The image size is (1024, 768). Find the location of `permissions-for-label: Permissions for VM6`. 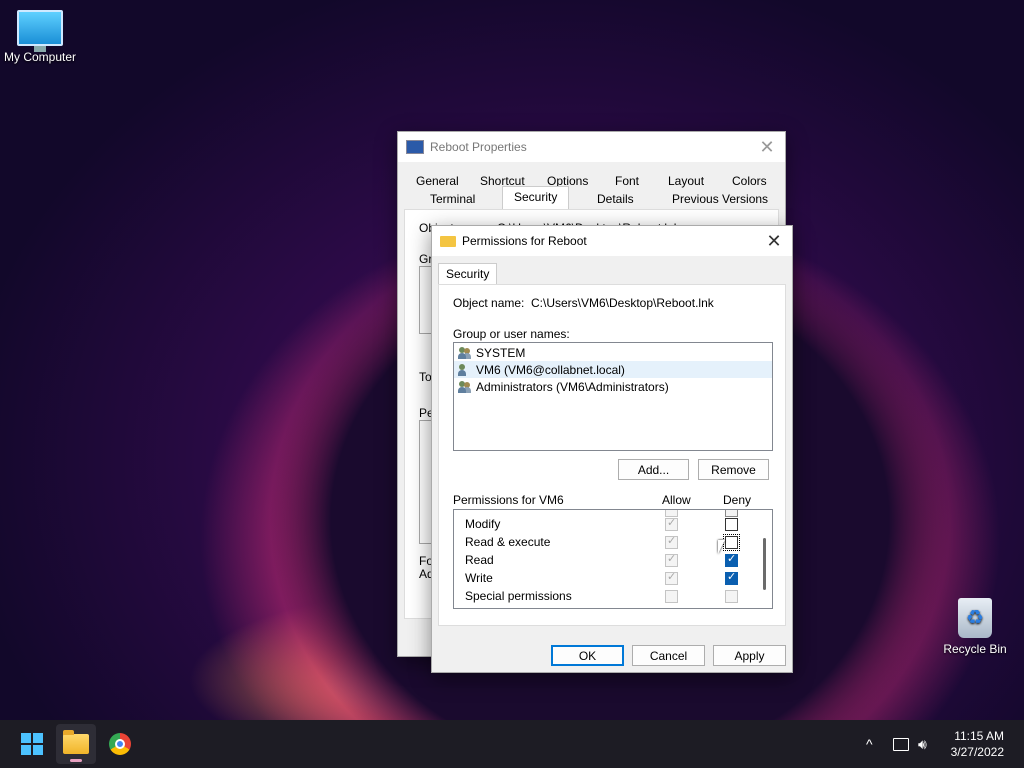

permissions-for-label: Permissions for VM6 is located at coordinates (508, 500).